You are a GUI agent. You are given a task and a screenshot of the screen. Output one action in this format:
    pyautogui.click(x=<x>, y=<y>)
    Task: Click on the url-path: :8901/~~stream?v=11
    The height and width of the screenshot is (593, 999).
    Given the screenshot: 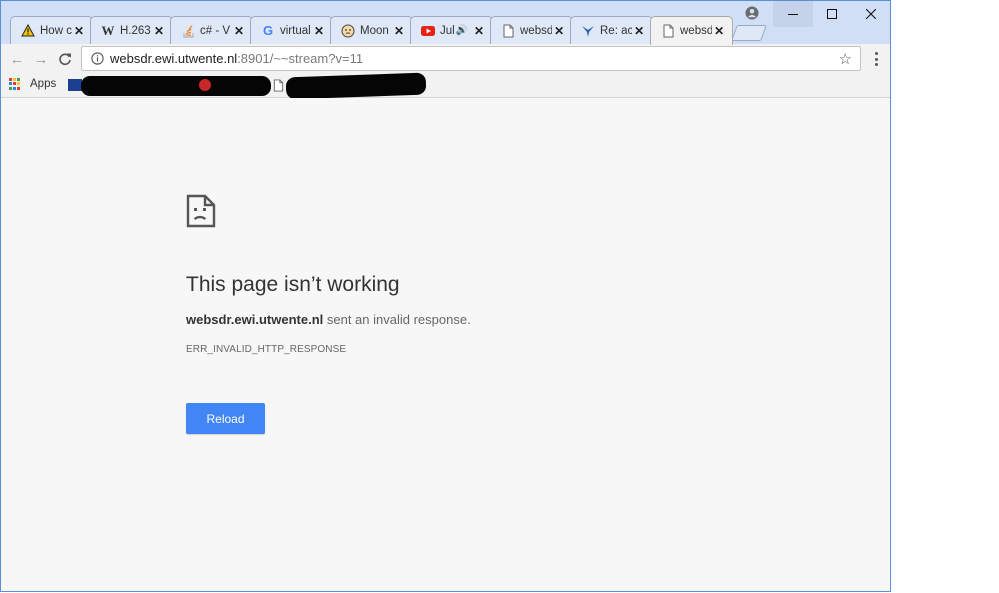 What is the action you would take?
    pyautogui.click(x=300, y=58)
    